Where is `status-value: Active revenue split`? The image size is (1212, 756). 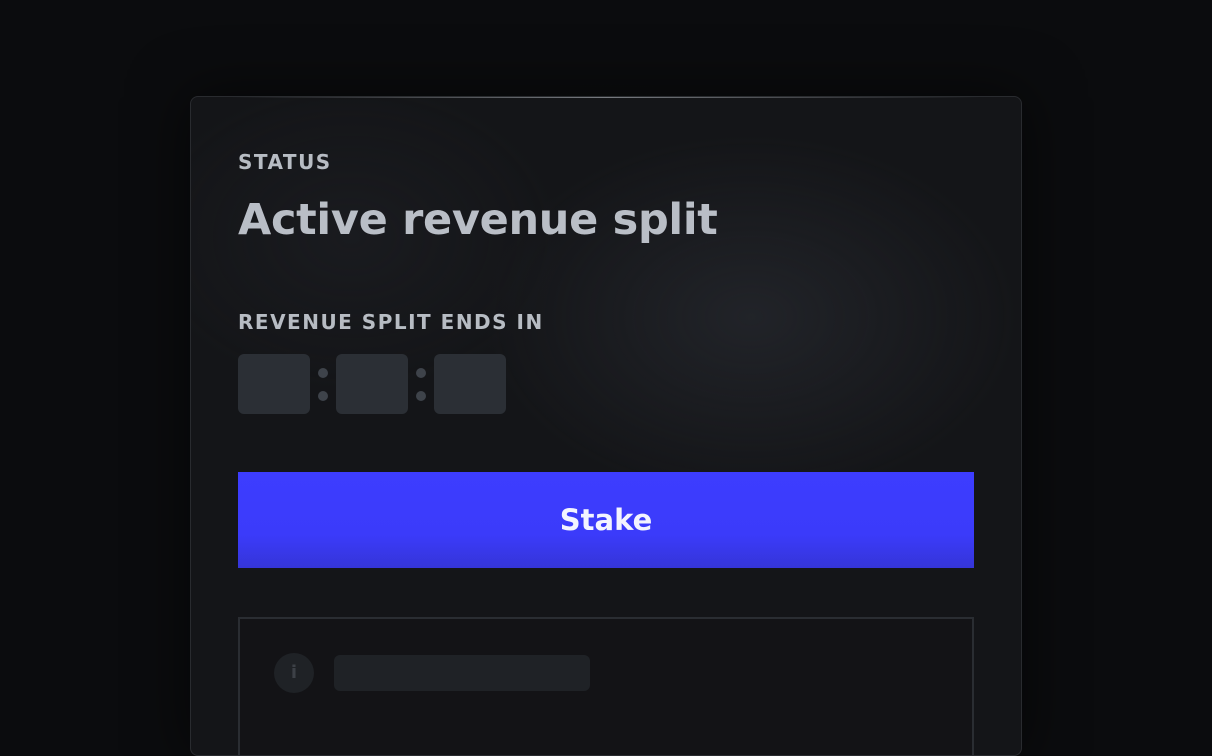 status-value: Active revenue split is located at coordinates (478, 220).